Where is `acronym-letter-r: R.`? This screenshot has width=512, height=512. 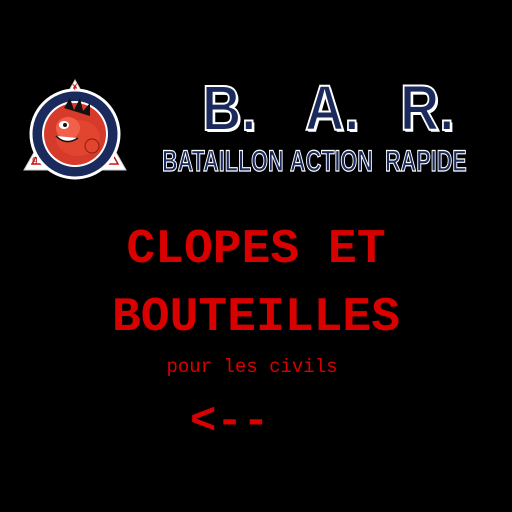
acronym-letter-r: R. is located at coordinates (427, 108).